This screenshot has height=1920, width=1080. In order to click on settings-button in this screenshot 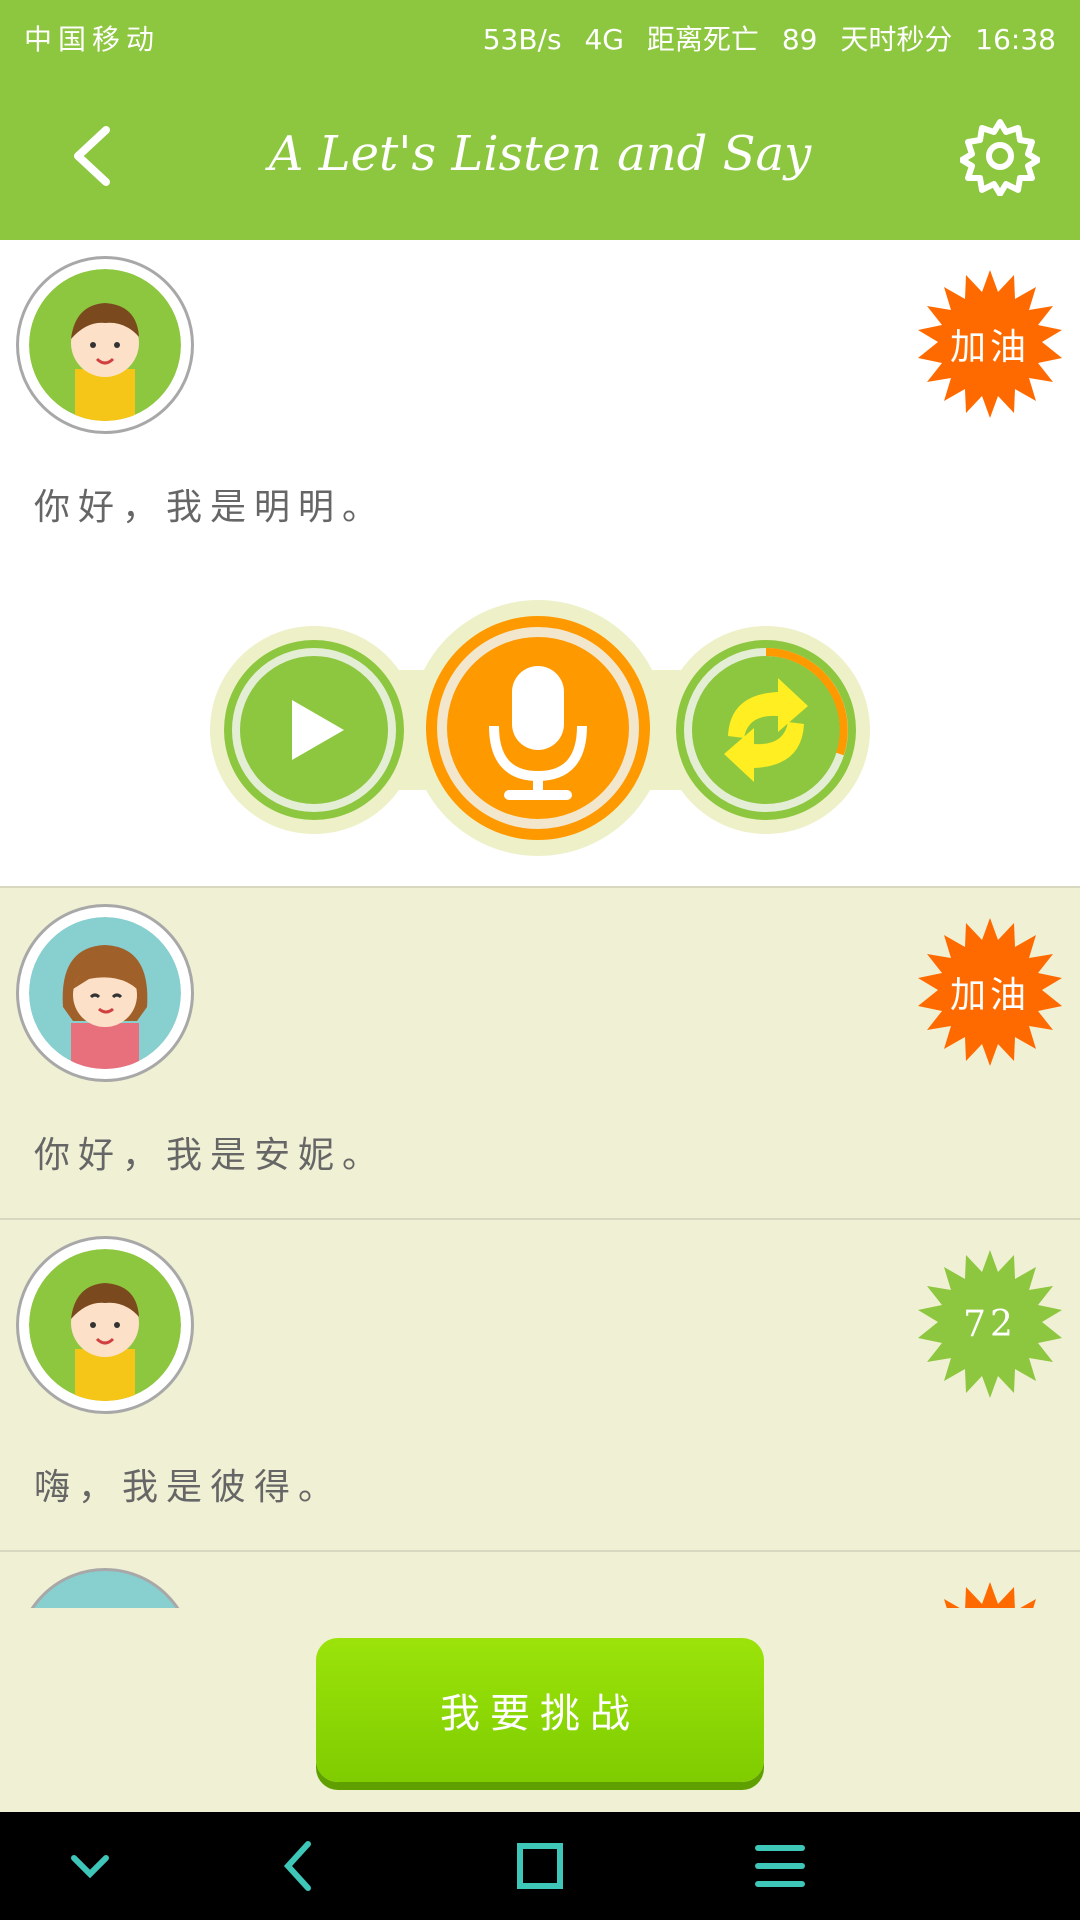, I will do `click(1000, 156)`.